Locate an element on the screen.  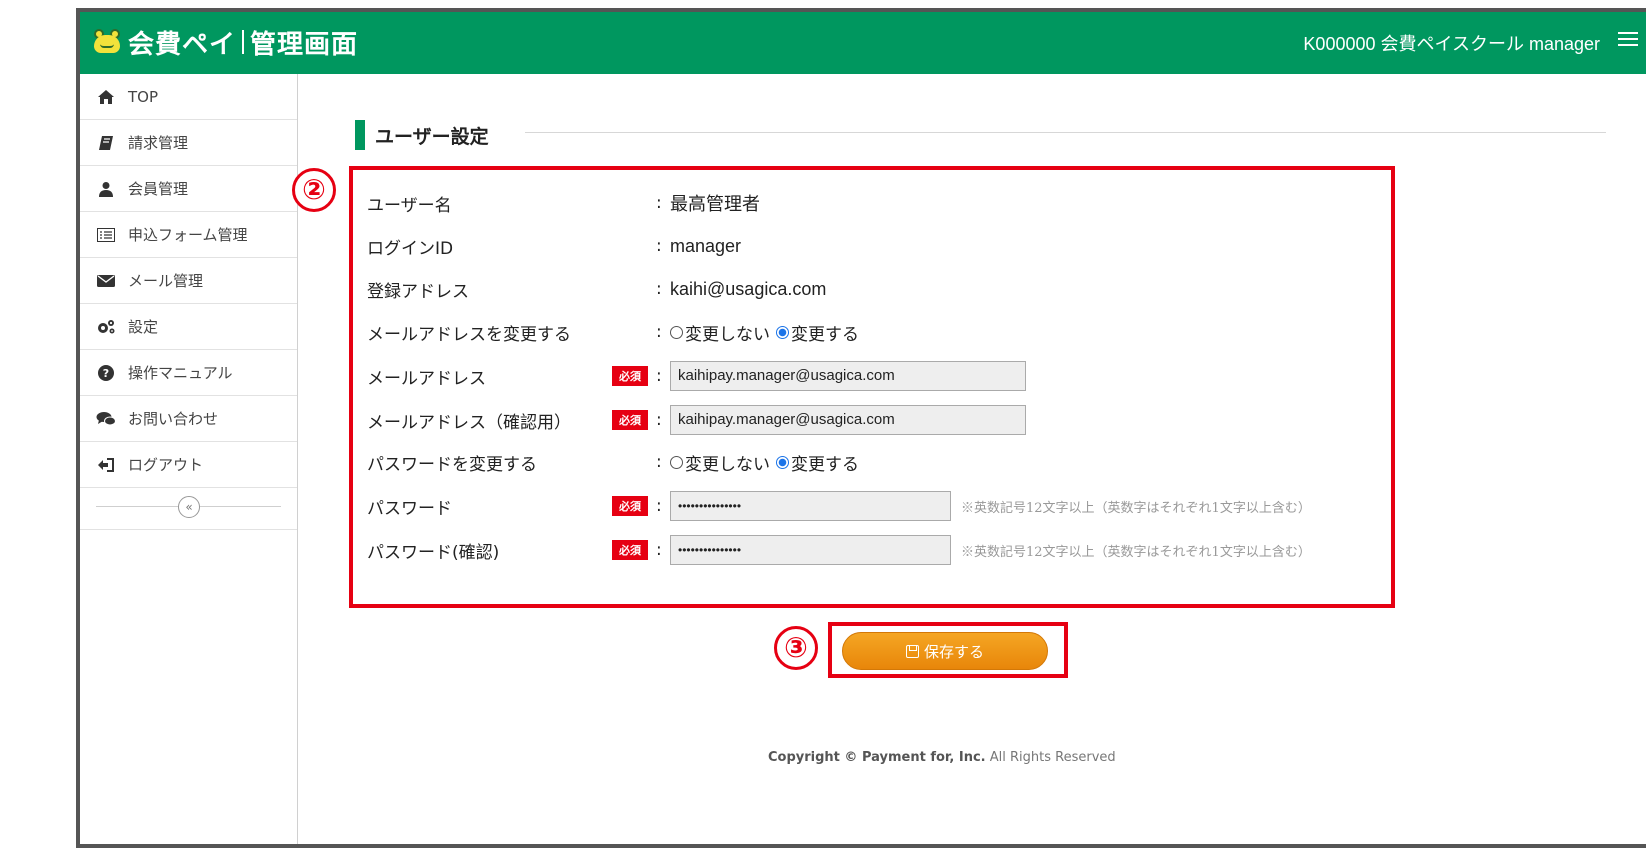
change-password-no-label: 変更しない is located at coordinates (727, 462).